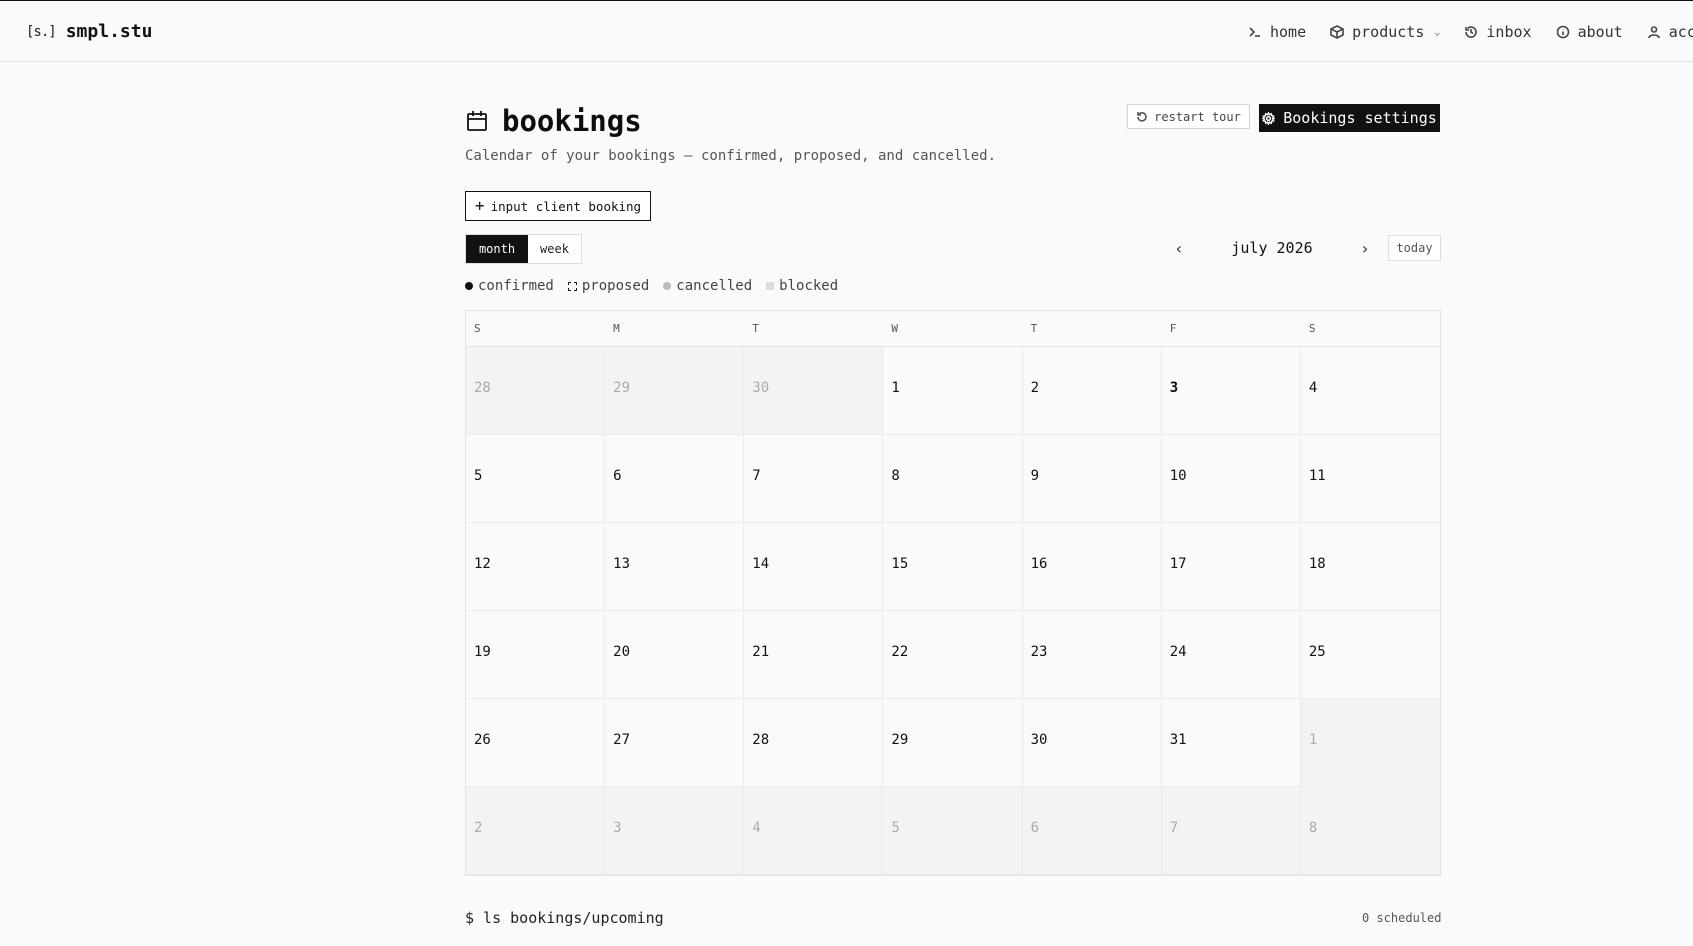 The image size is (1693, 946). Describe the element at coordinates (536, 655) in the screenshot. I see `calendar-day-cell: 19` at that location.